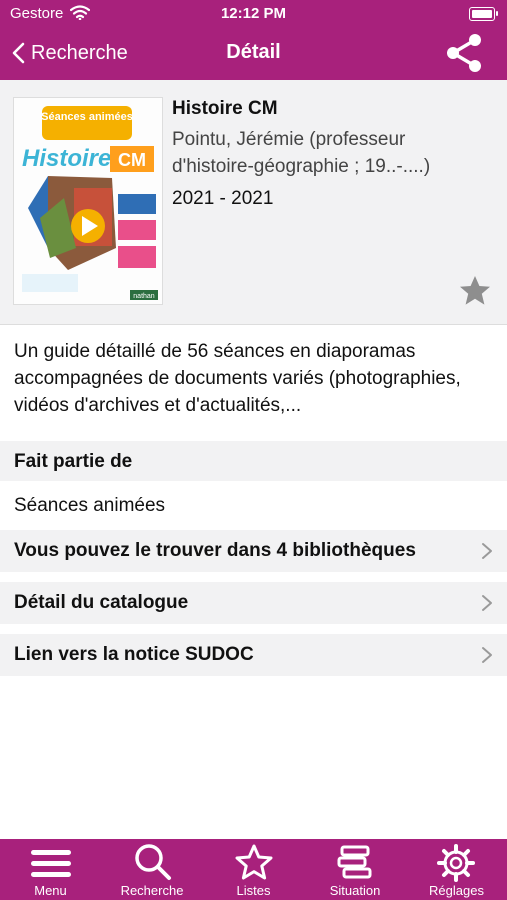  I want to click on catalog-row: Détail du catalogue, so click(253, 603).